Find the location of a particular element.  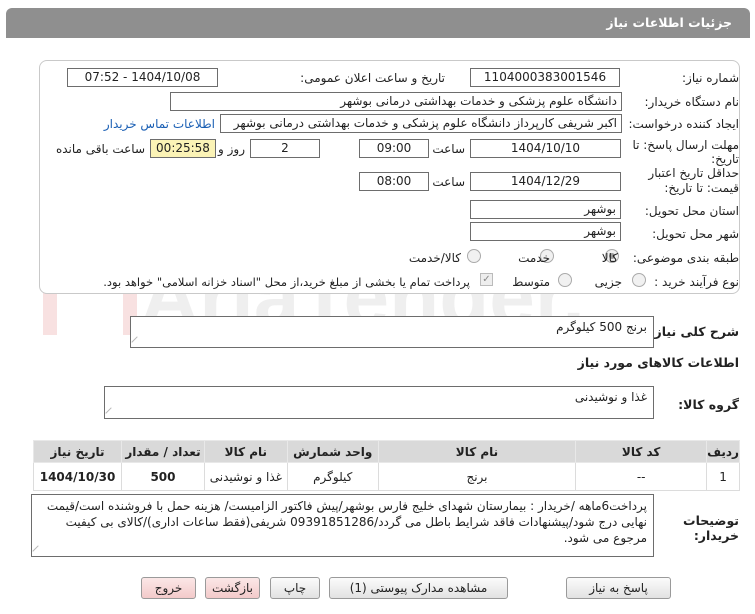

remaining-time-label: ساعت باقی مانده is located at coordinates (100, 149).